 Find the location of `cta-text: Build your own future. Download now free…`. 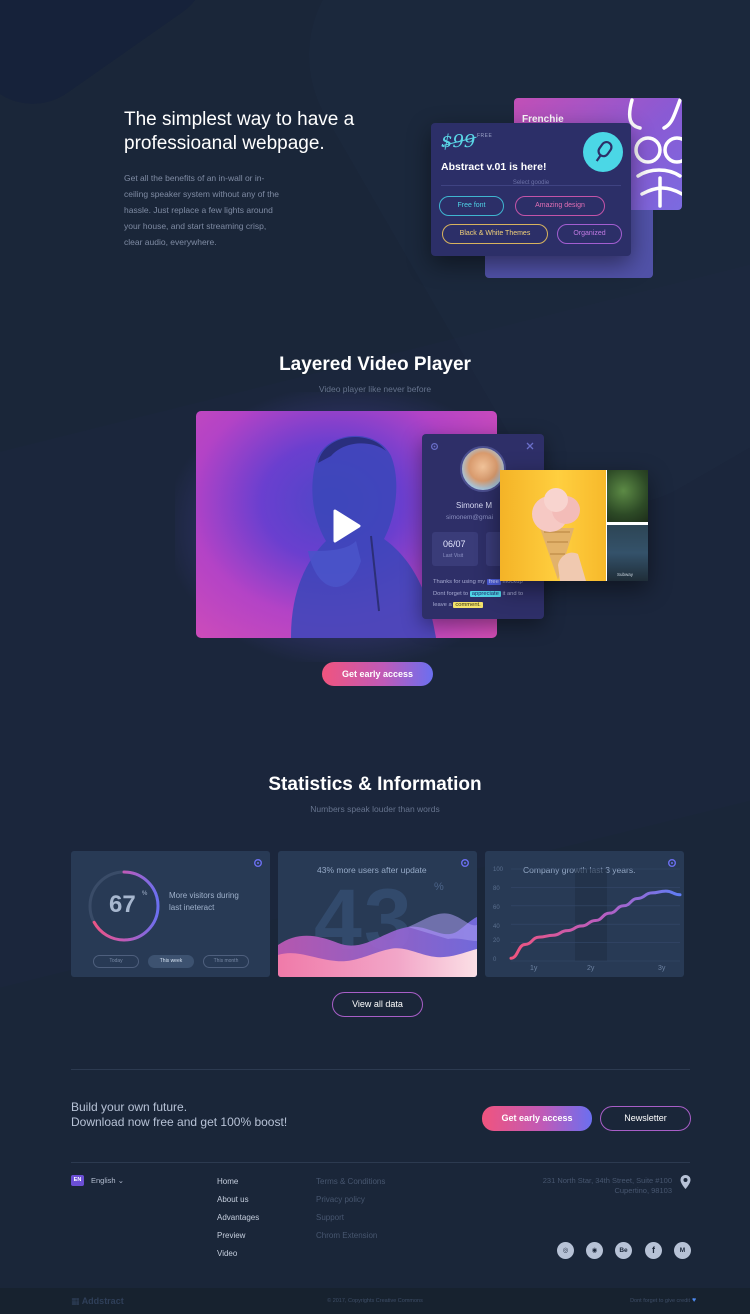

cta-text: Build your own future. Download now free… is located at coordinates (179, 1115).